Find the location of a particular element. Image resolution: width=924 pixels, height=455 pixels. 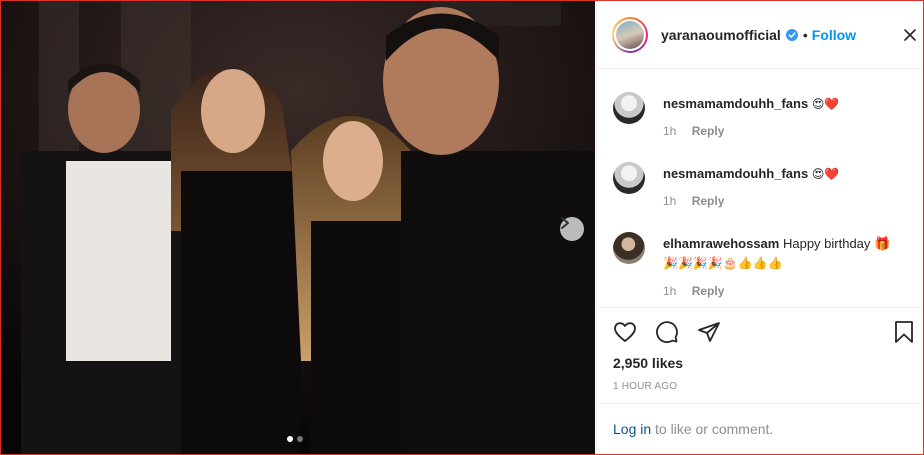

post-username: yaranaoumofficial is located at coordinates (721, 35).